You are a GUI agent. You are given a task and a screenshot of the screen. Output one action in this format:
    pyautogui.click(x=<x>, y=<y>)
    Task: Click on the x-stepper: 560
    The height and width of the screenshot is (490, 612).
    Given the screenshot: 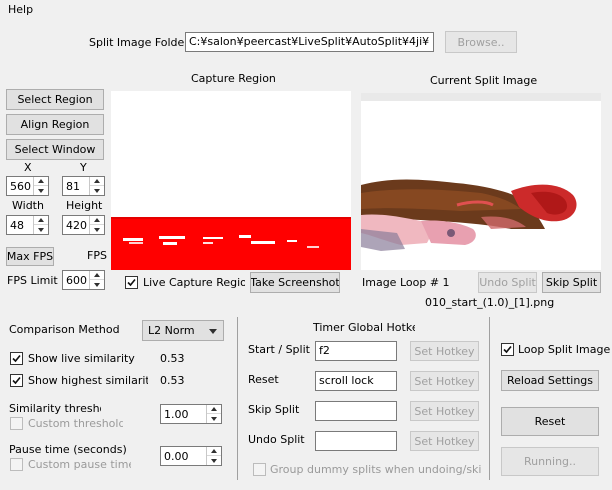 What is the action you would take?
    pyautogui.click(x=27, y=186)
    